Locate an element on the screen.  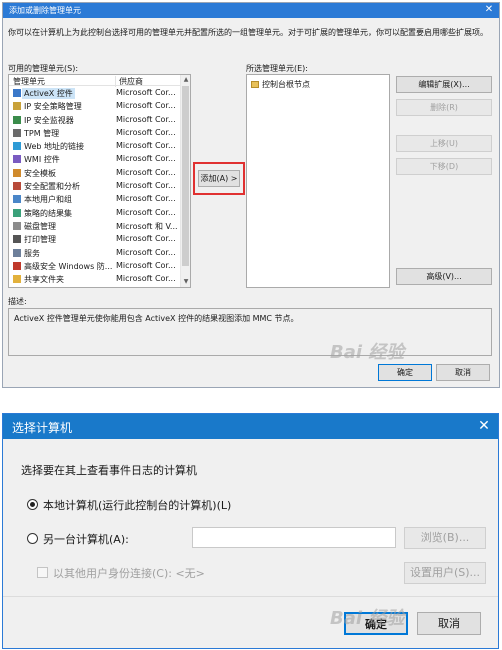
snapin-name: IP 安全策略管理 is located at coordinates (53, 107).